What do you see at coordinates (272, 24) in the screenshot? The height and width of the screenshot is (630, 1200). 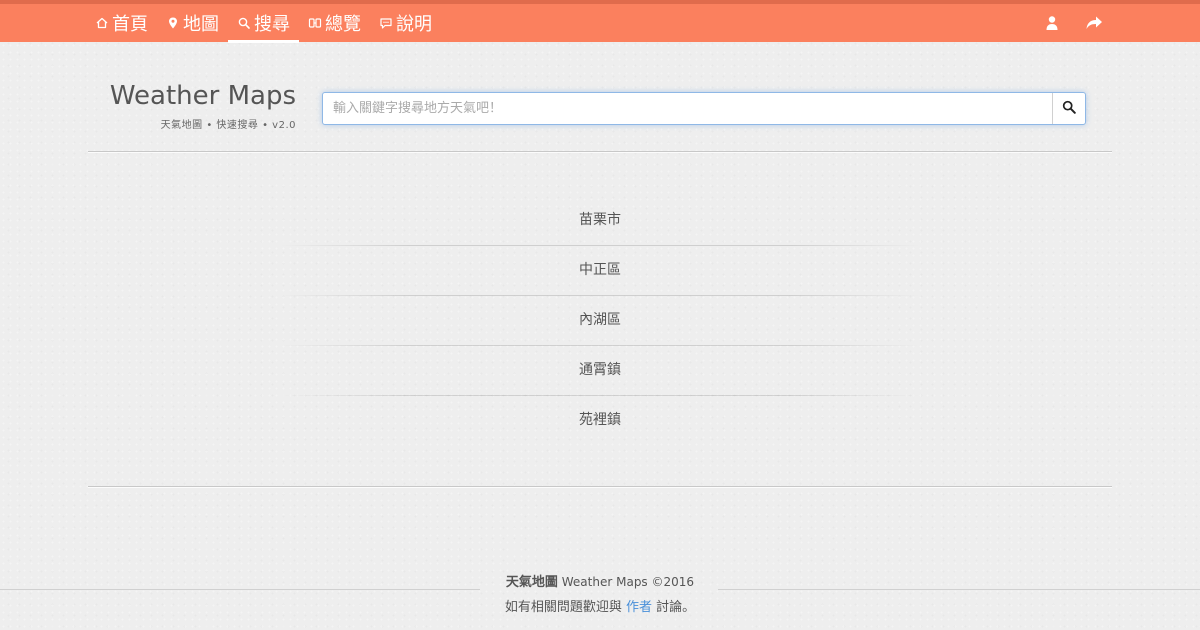 I see `nav-item-label: 搜尋` at bounding box center [272, 24].